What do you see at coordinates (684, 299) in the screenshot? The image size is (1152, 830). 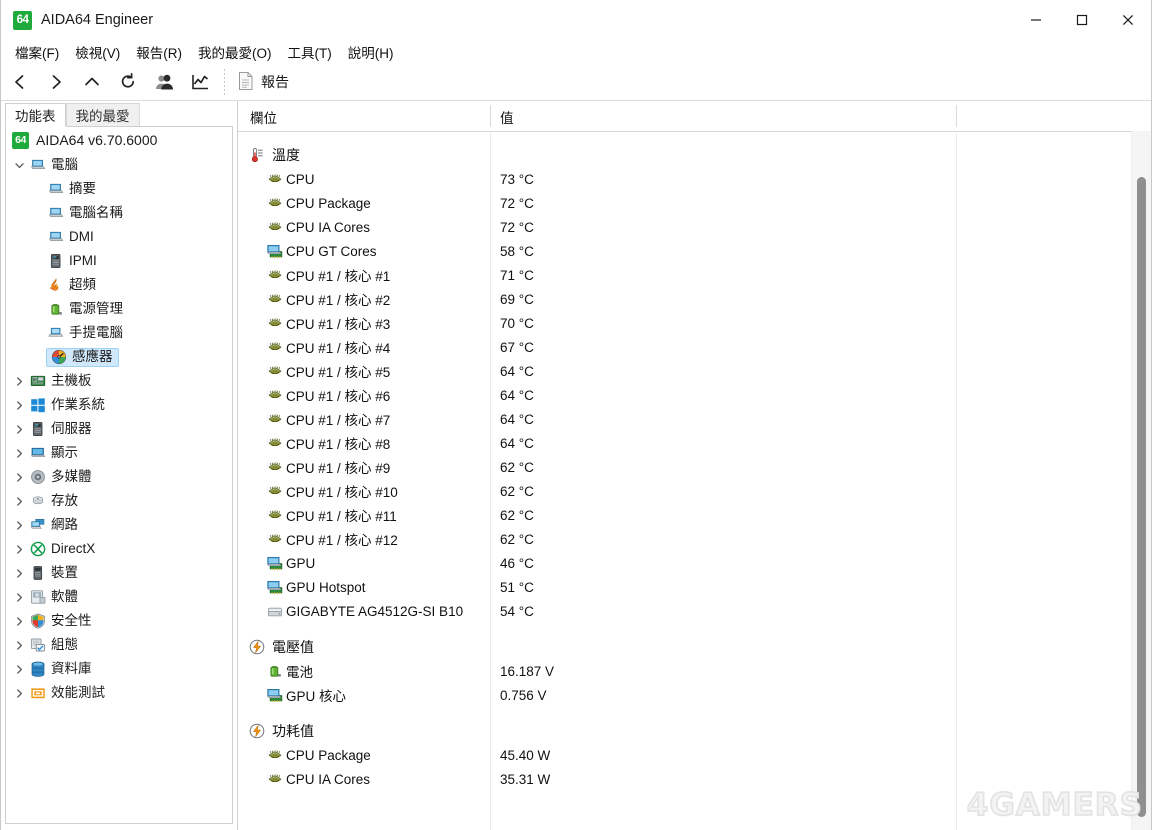 I see `sensor-row: CPU #1 / 核心 #2 69 °C` at bounding box center [684, 299].